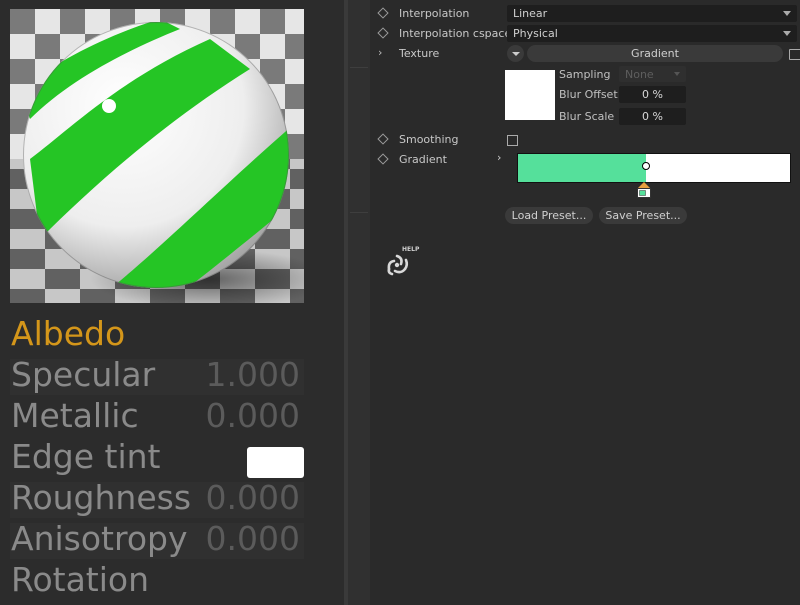 The image size is (800, 605). I want to click on edge-tint-label: Edge tint, so click(86, 456).